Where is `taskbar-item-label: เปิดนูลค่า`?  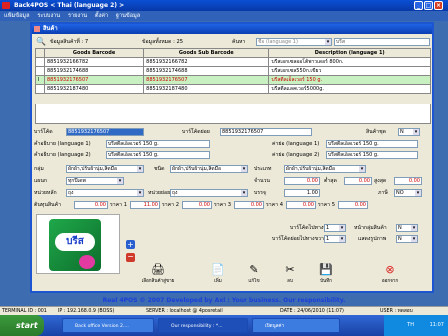
taskbar-item-label: เปิดนูลค่า is located at coordinates (275, 326).